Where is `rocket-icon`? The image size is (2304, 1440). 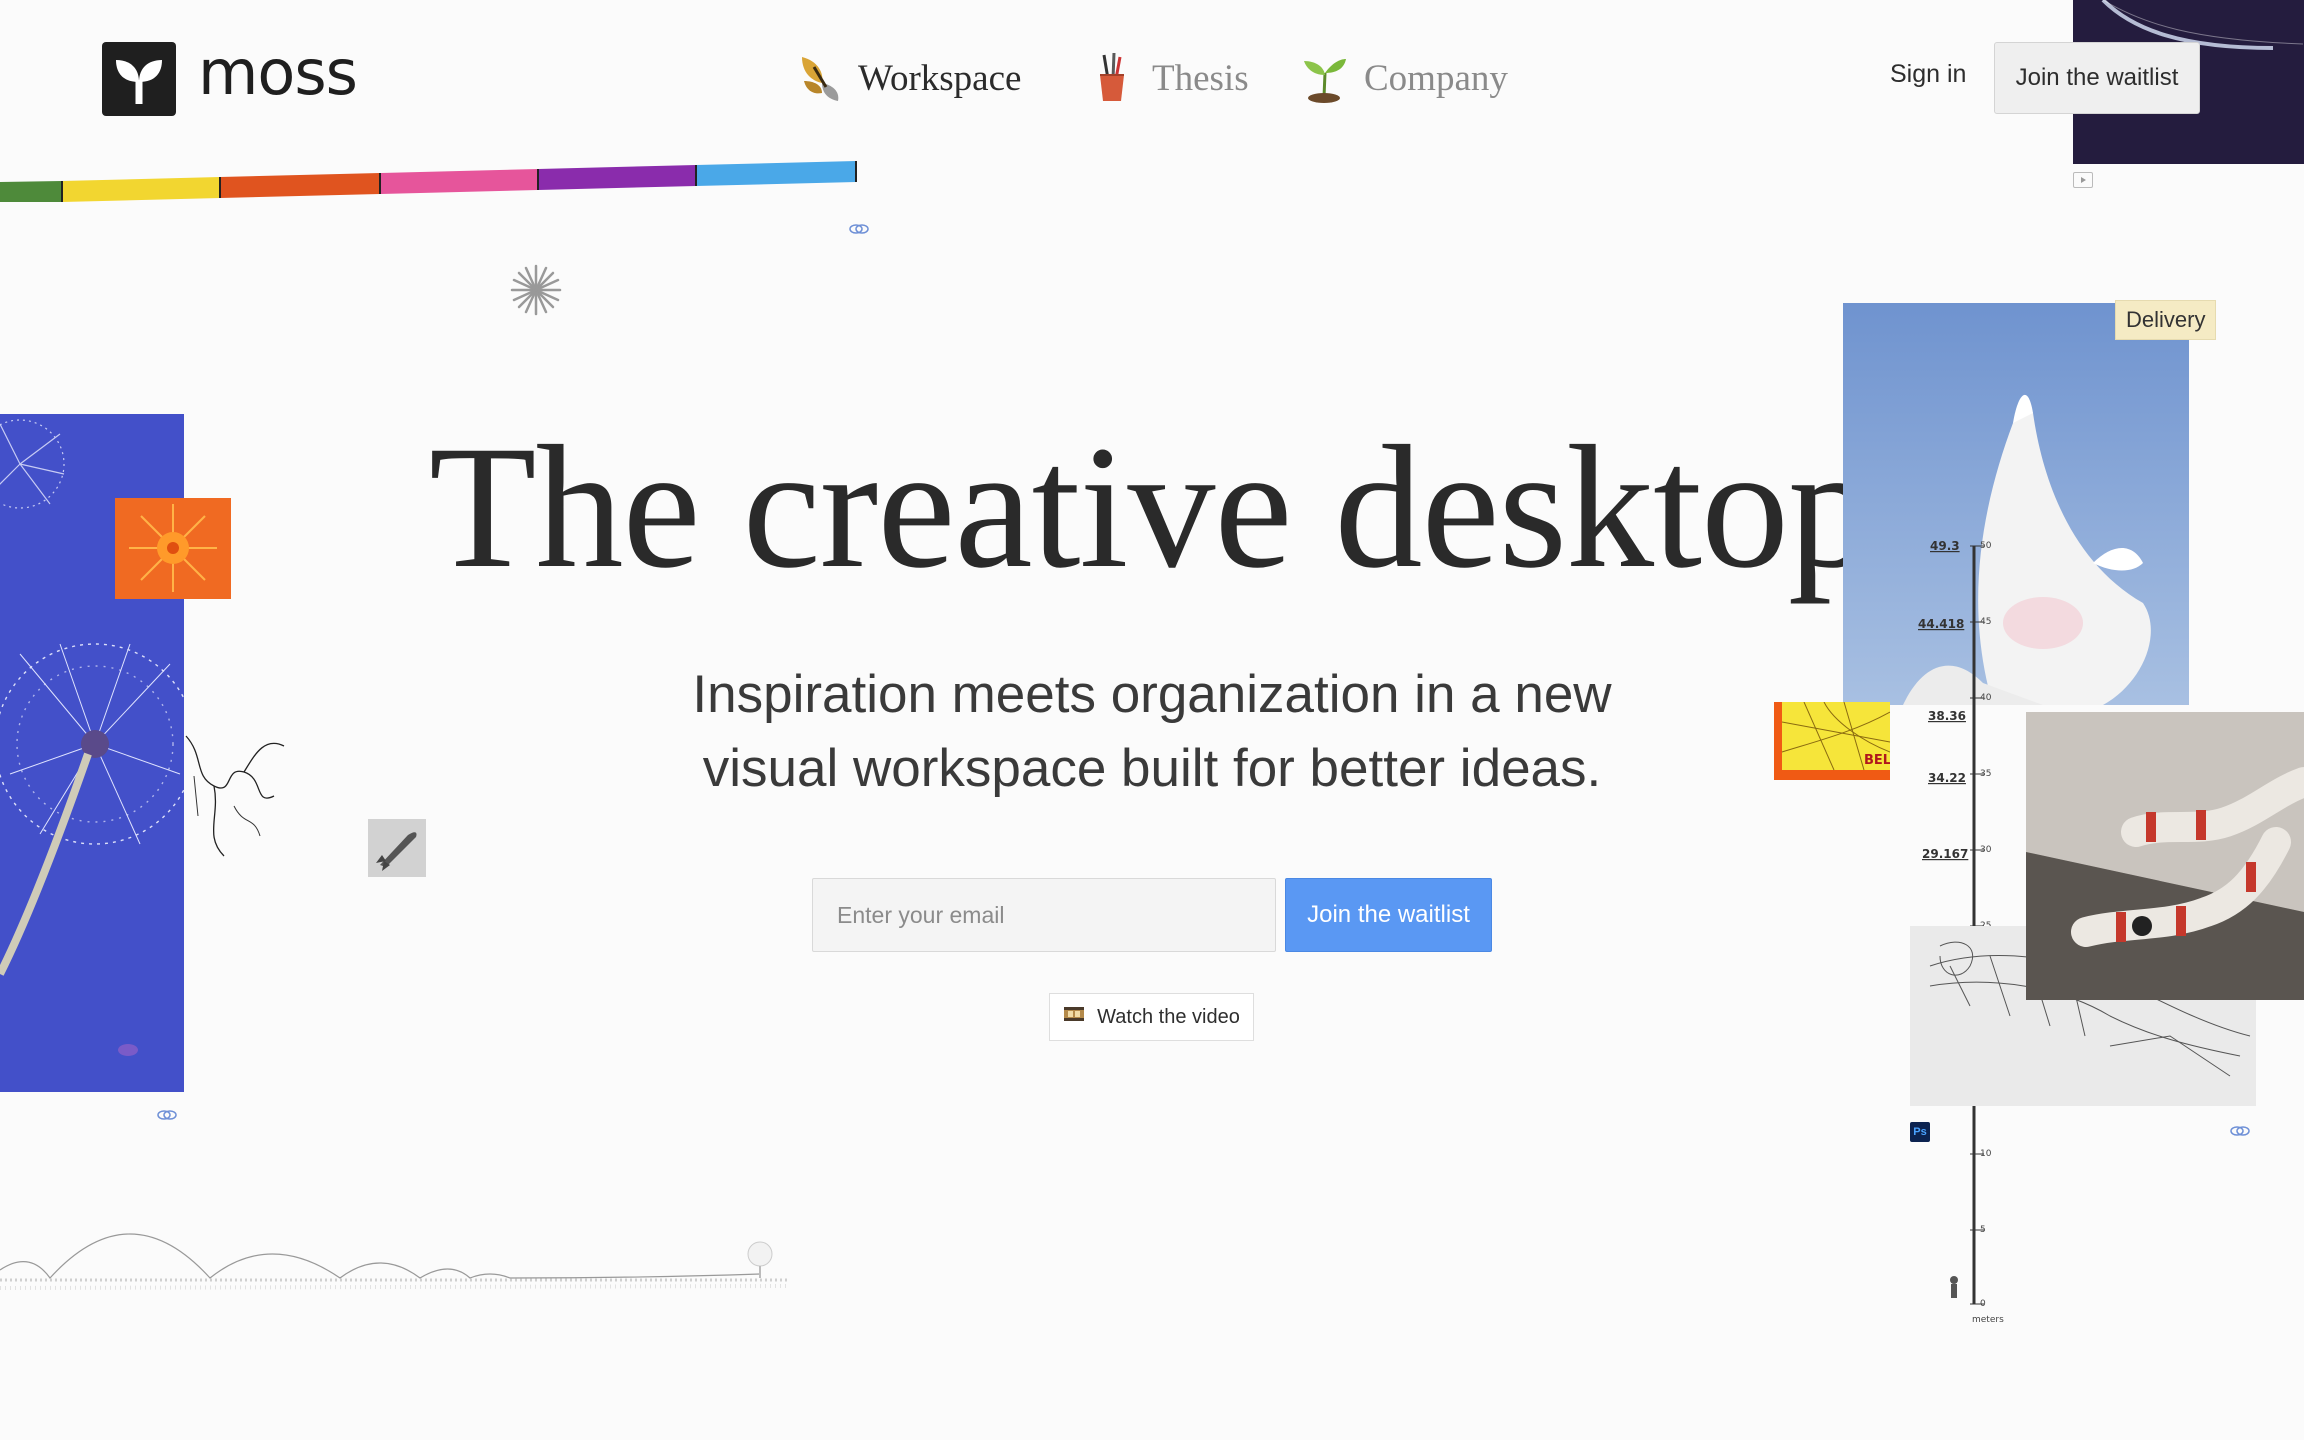
rocket-icon is located at coordinates (397, 848).